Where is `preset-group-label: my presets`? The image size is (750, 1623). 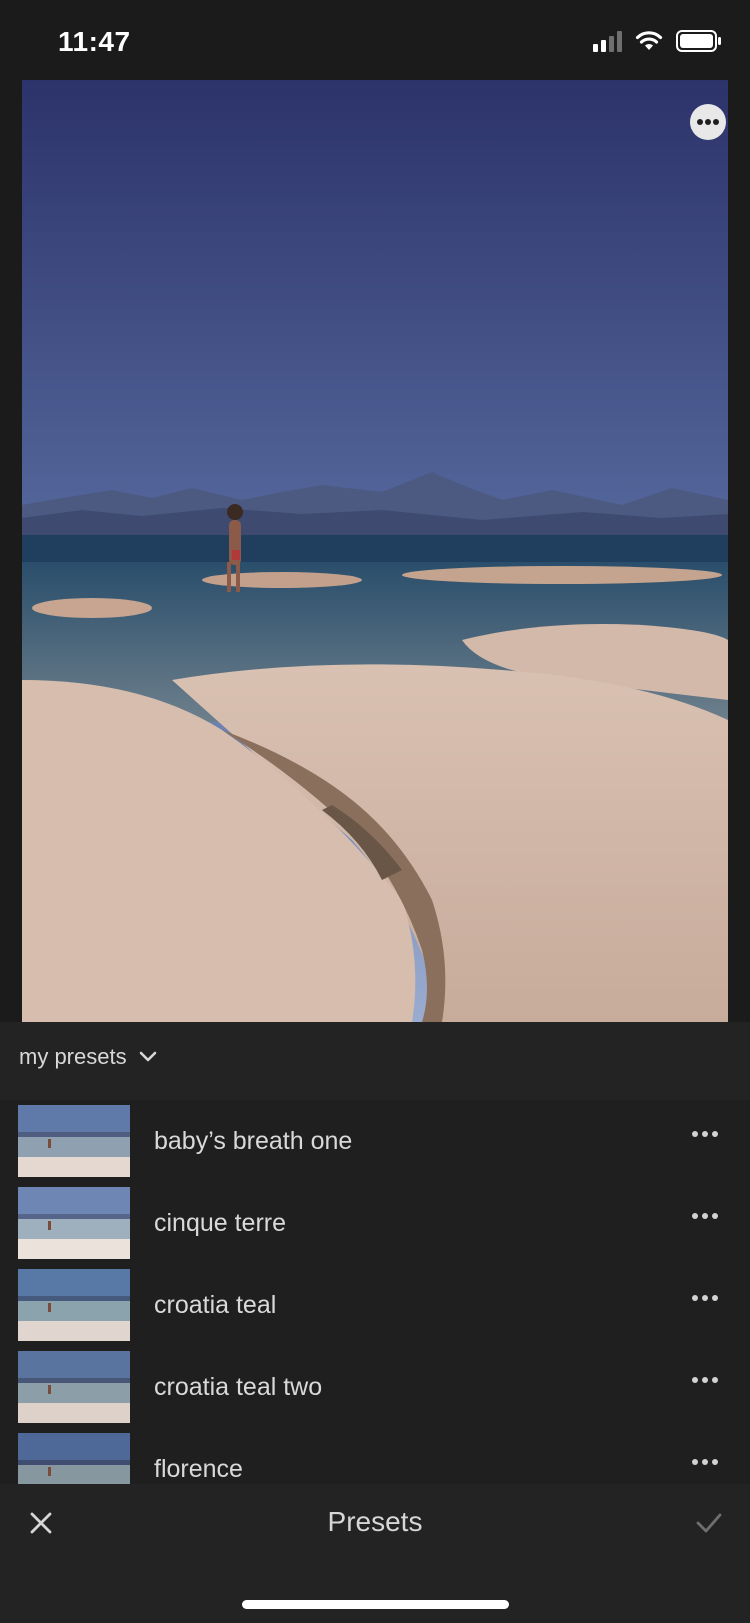
preset-group-label: my presets is located at coordinates (73, 1056).